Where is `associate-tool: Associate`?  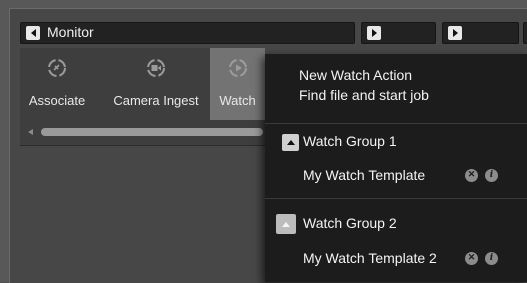 associate-tool: Associate is located at coordinates (57, 84).